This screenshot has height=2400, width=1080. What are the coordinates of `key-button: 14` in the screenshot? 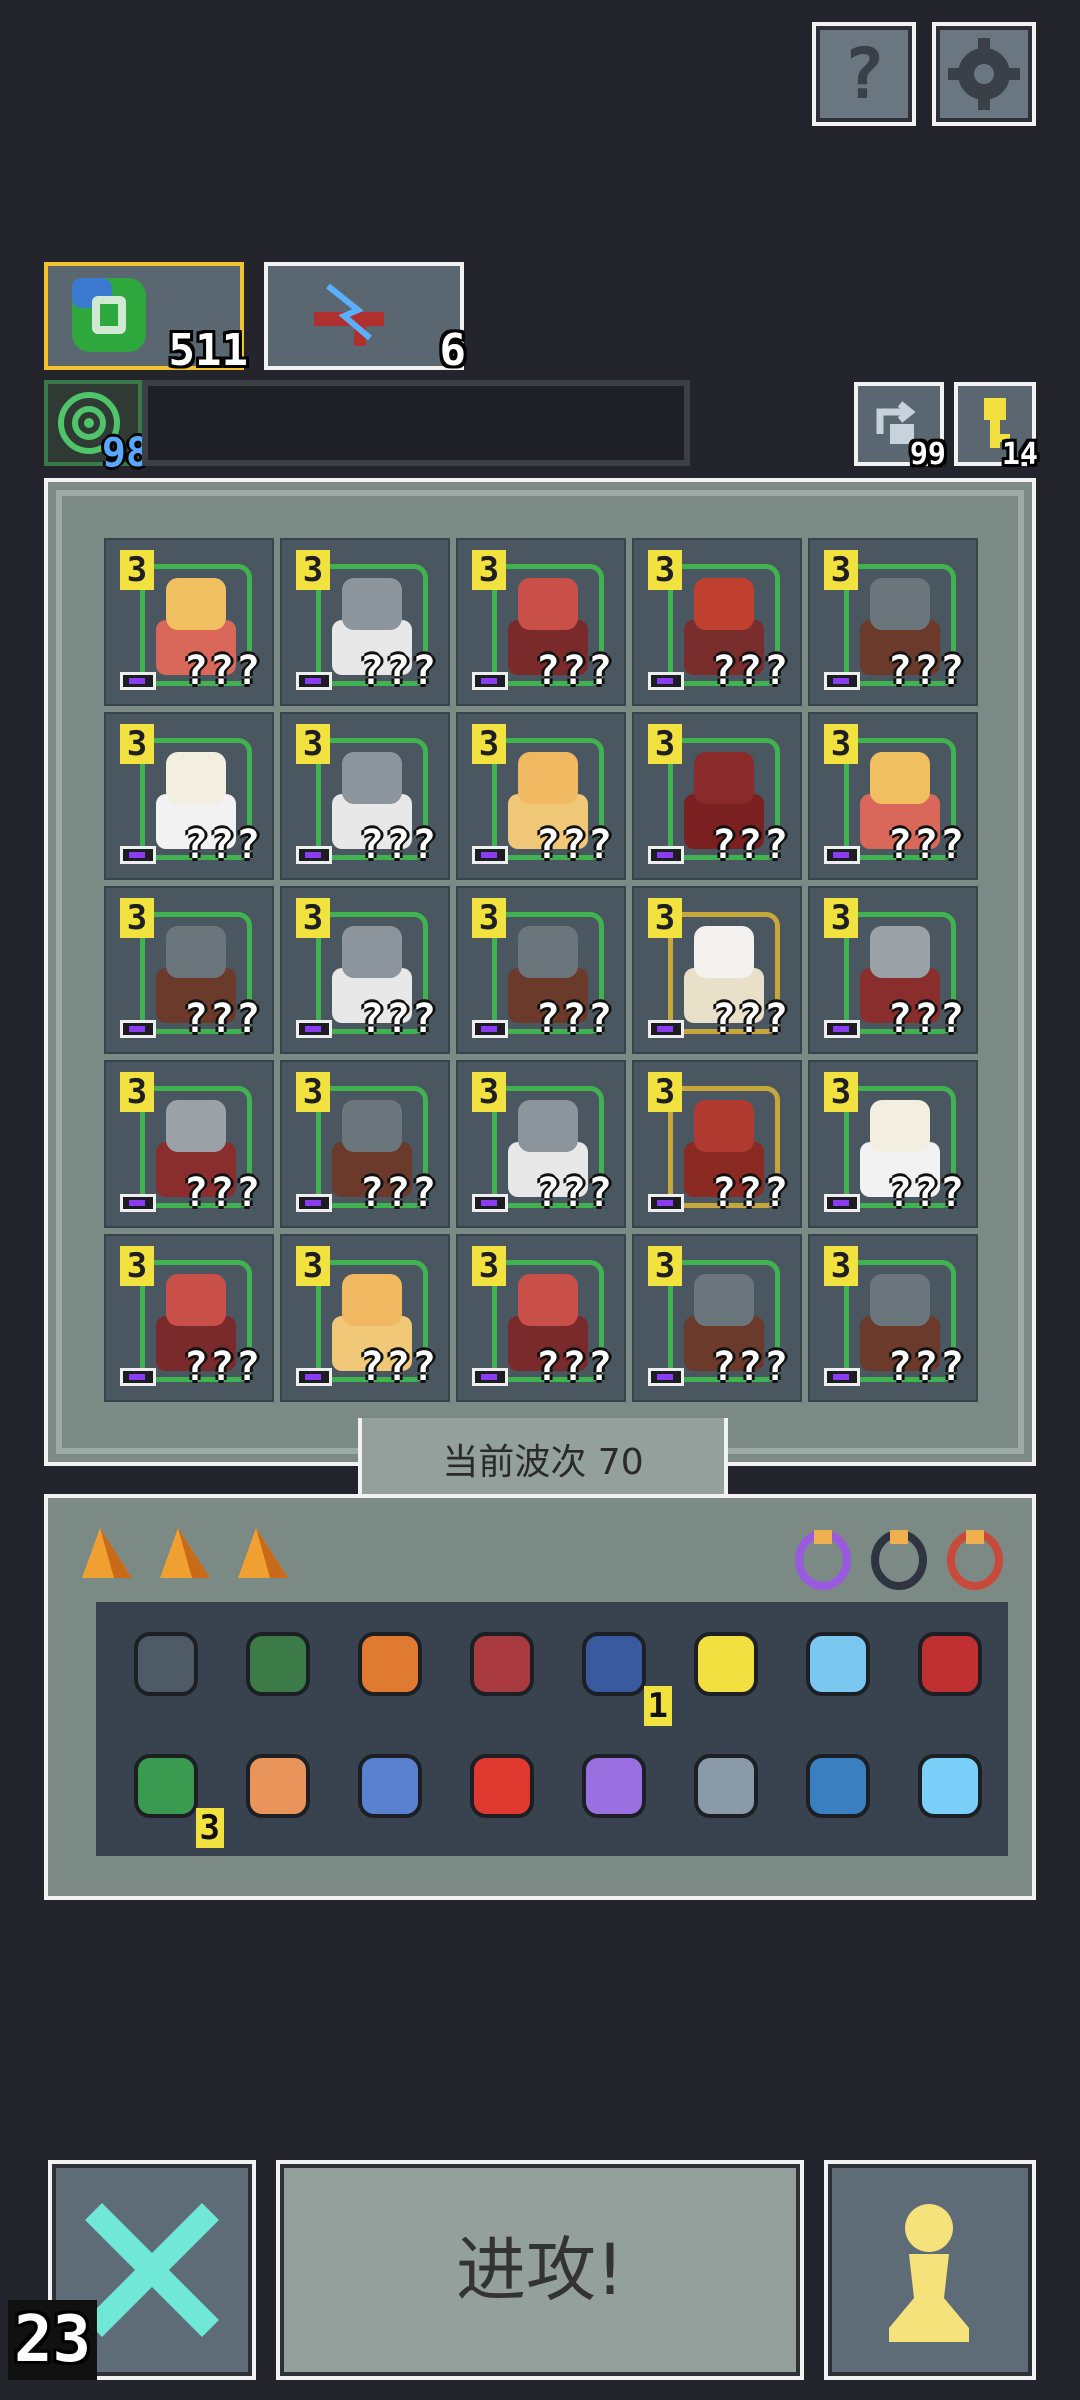 It's located at (996, 427).